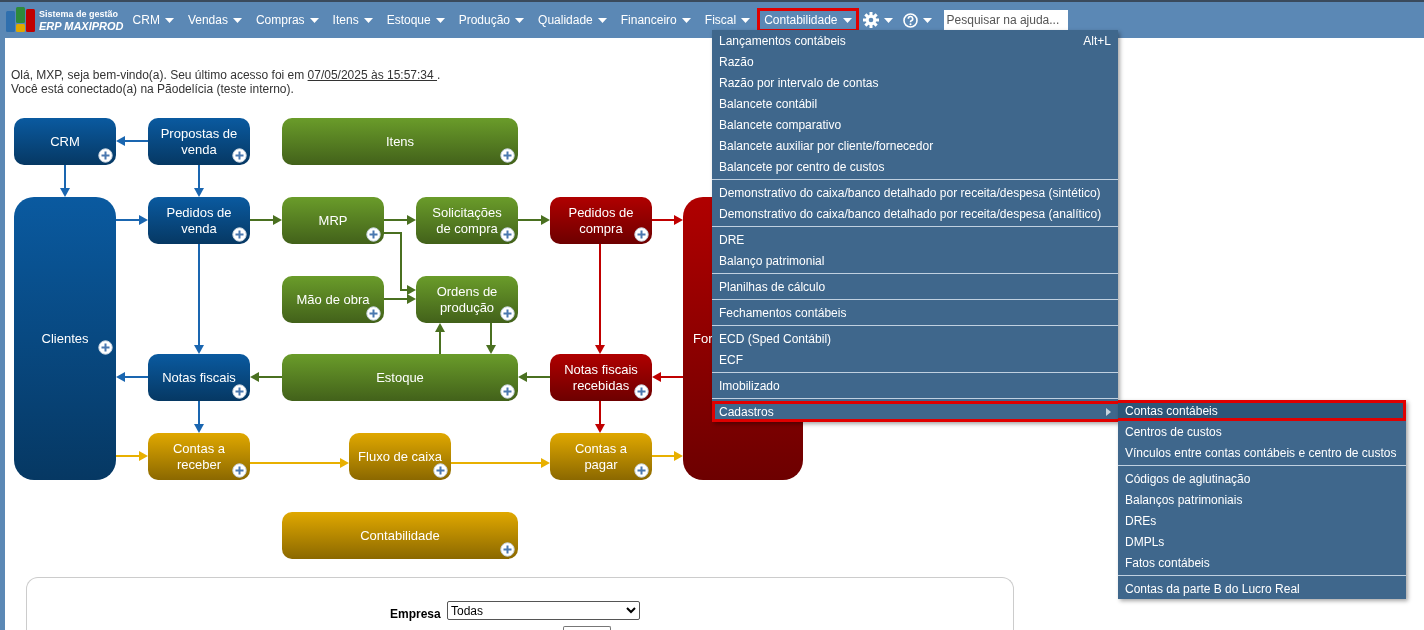 This screenshot has width=1424, height=630. Describe the element at coordinates (199, 141) in the screenshot. I see `flow-node: Propostas de venda` at that location.